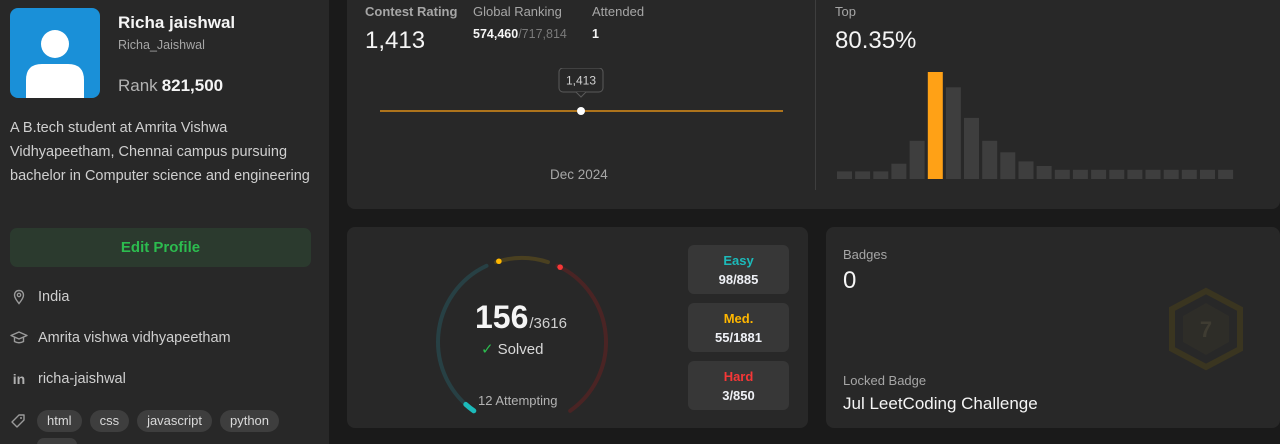 Image resolution: width=1280 pixels, height=444 pixels. I want to click on profile-rank: Rank 821,500, so click(170, 86).